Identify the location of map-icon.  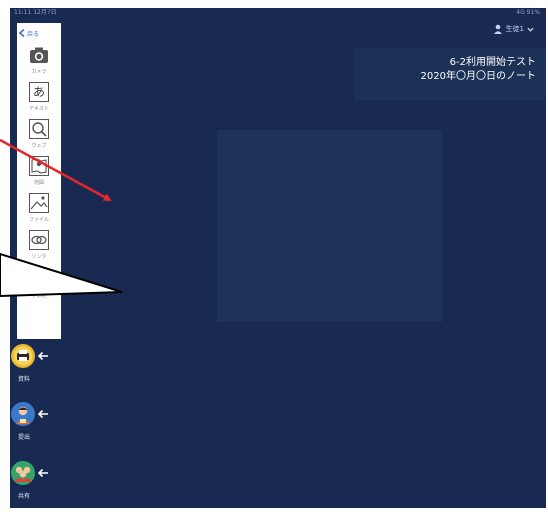
(39, 166).